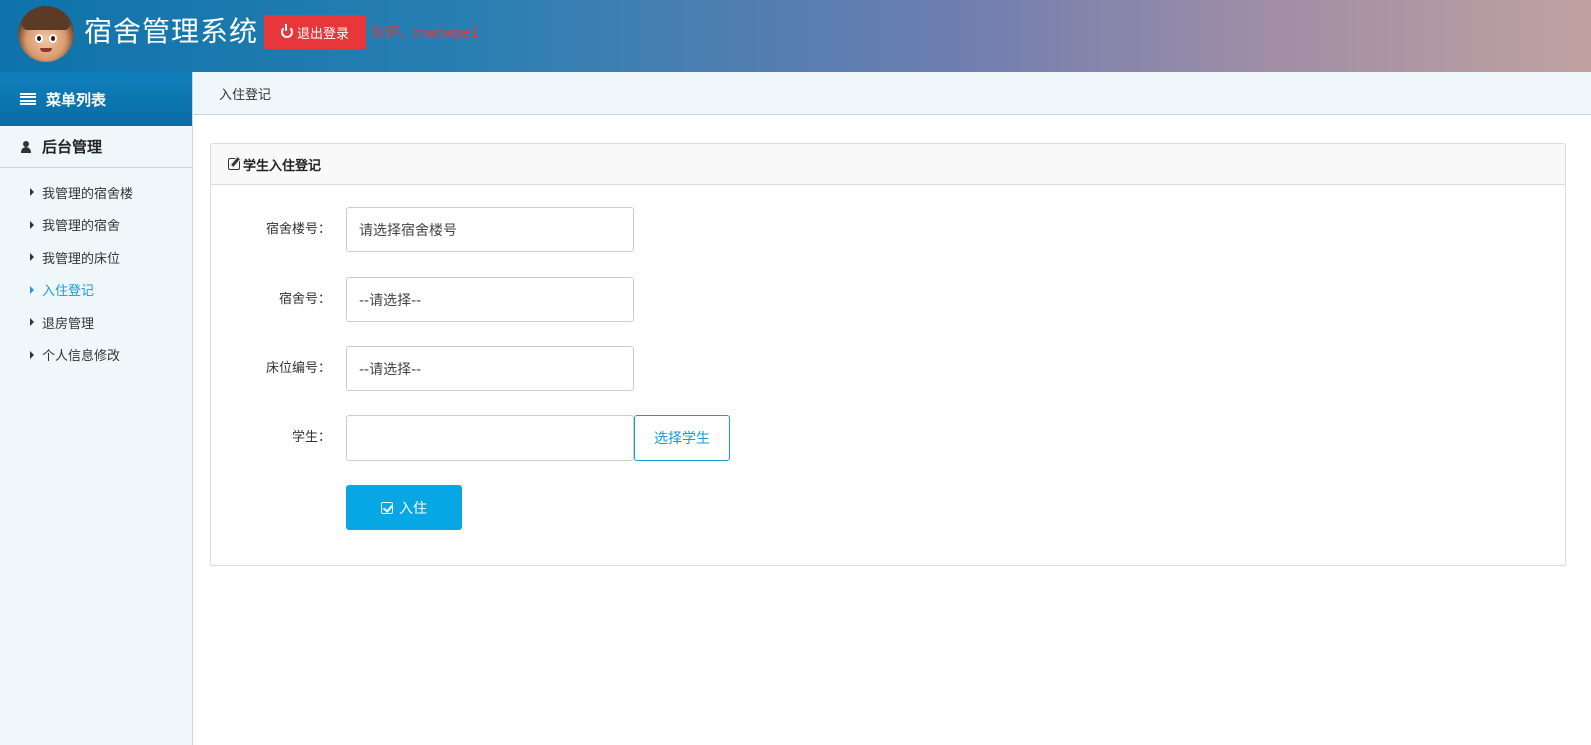 The height and width of the screenshot is (745, 1591). What do you see at coordinates (888, 164) in the screenshot?
I see `panel-heading: 学生入住登记` at bounding box center [888, 164].